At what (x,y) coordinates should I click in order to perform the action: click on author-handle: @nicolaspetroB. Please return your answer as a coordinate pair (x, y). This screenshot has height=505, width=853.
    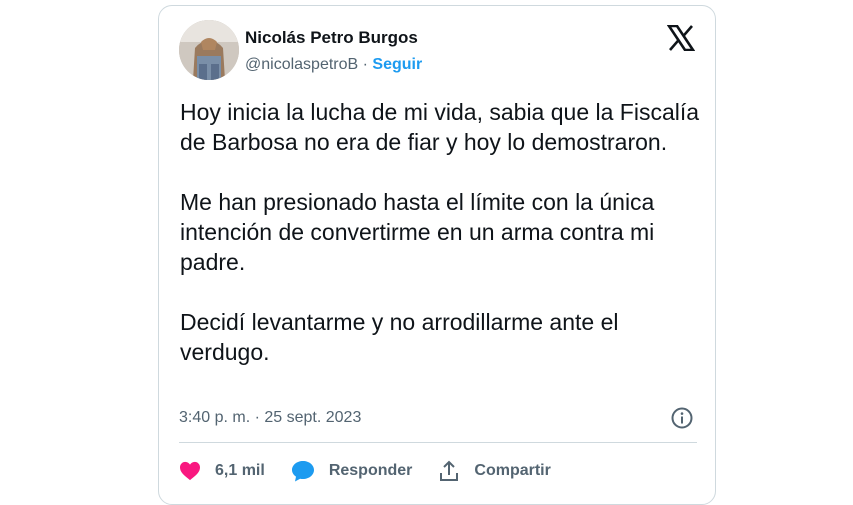
    Looking at the image, I should click on (301, 64).